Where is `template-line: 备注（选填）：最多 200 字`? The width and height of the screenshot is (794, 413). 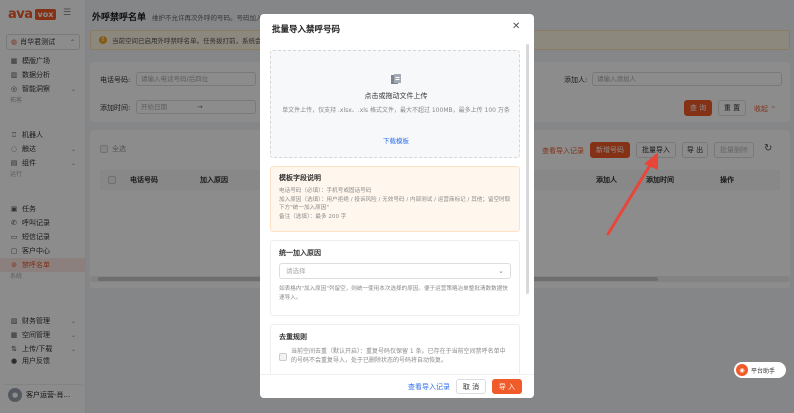 template-line: 备注（选填）：最多 200 字 is located at coordinates (313, 216).